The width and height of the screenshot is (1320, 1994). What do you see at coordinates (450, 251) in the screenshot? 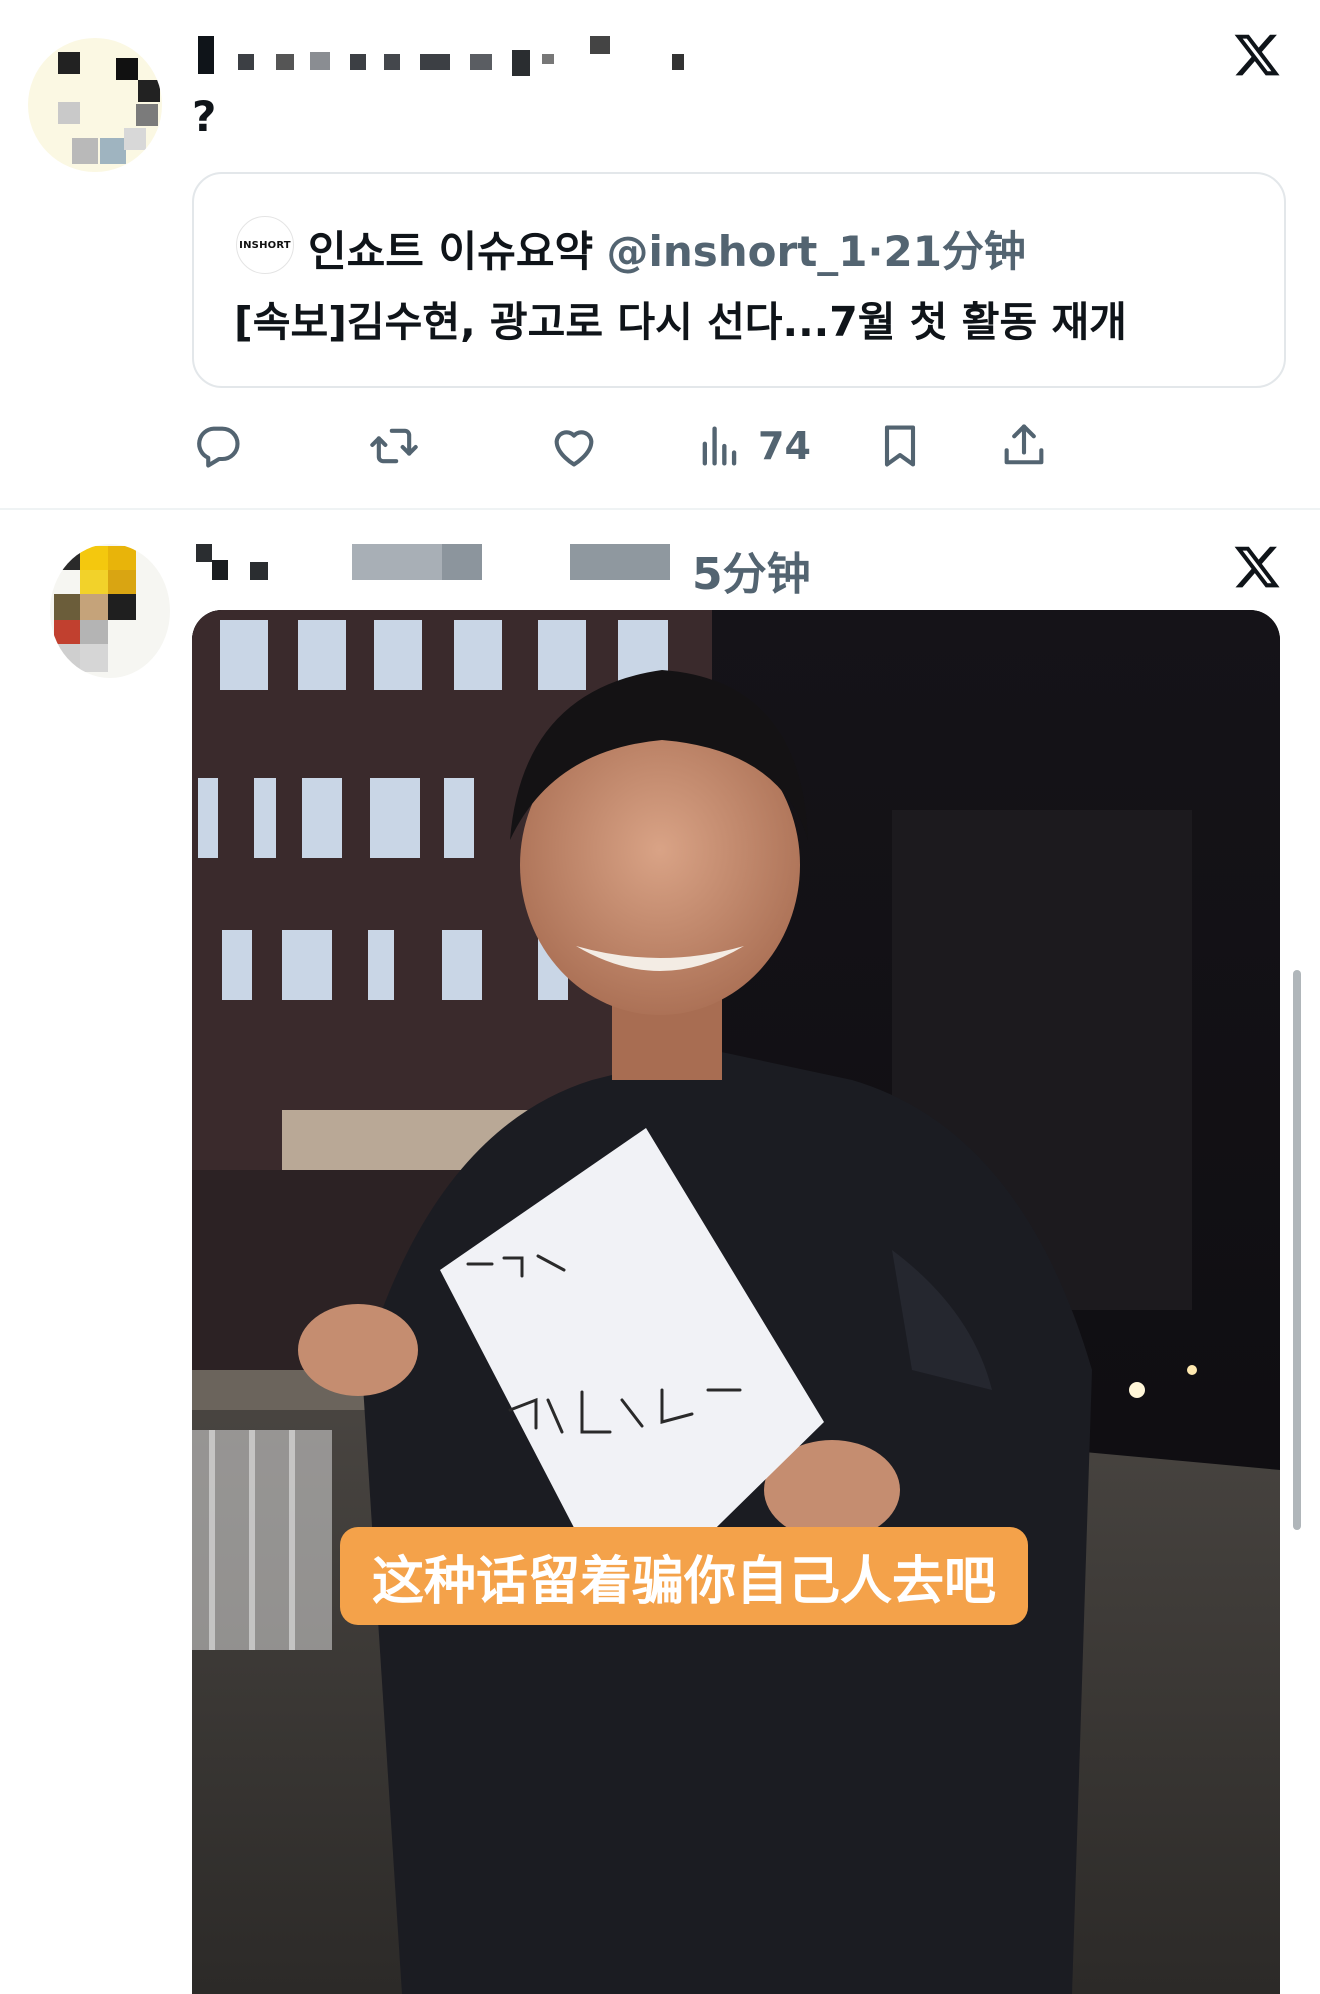
I see `quoted-author-name: 인쇼트 이슈요약` at bounding box center [450, 251].